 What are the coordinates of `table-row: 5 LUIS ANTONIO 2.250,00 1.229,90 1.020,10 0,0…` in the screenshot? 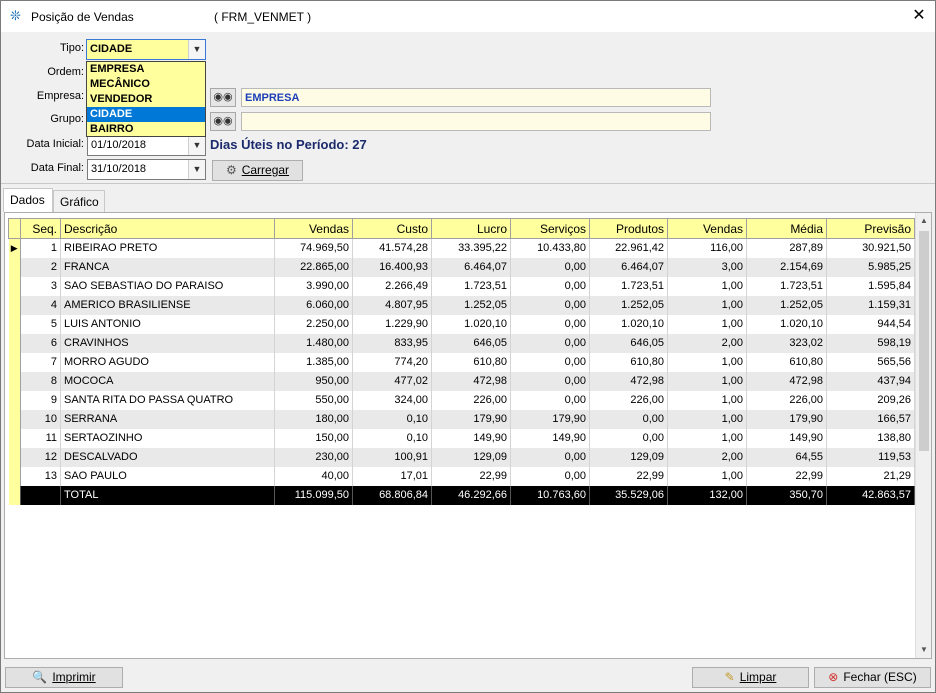 It's located at (461, 324).